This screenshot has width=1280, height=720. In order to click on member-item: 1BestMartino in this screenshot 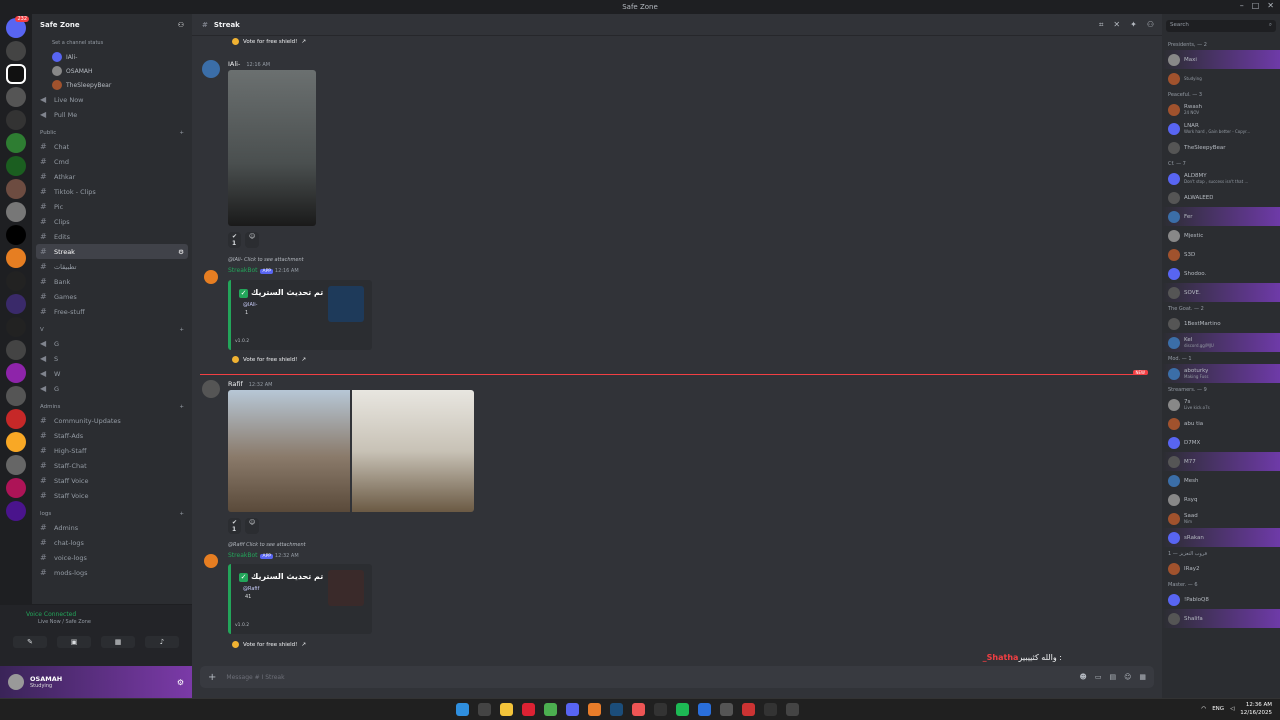, I will do `click(1221, 323)`.